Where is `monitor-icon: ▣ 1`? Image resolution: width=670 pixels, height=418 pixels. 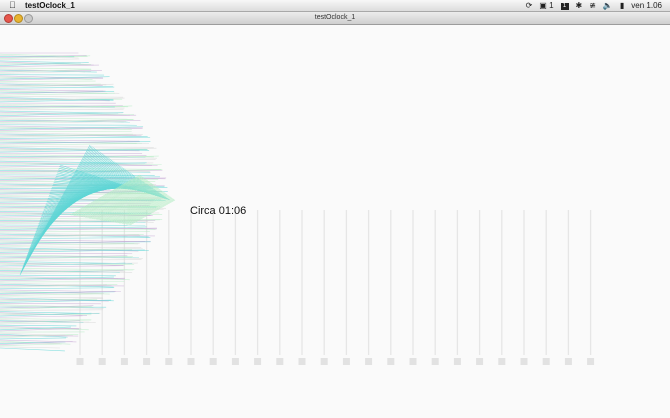 monitor-icon: ▣ 1 is located at coordinates (546, 5).